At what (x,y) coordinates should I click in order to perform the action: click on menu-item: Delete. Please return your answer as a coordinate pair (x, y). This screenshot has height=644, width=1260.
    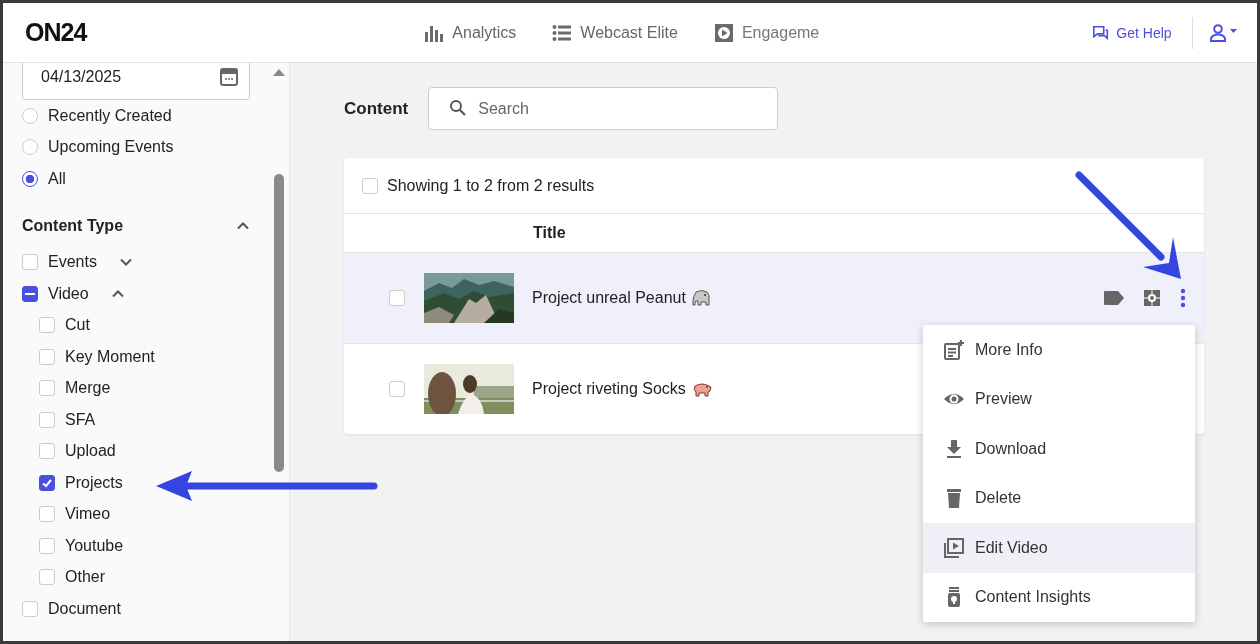
    Looking at the image, I should click on (1059, 498).